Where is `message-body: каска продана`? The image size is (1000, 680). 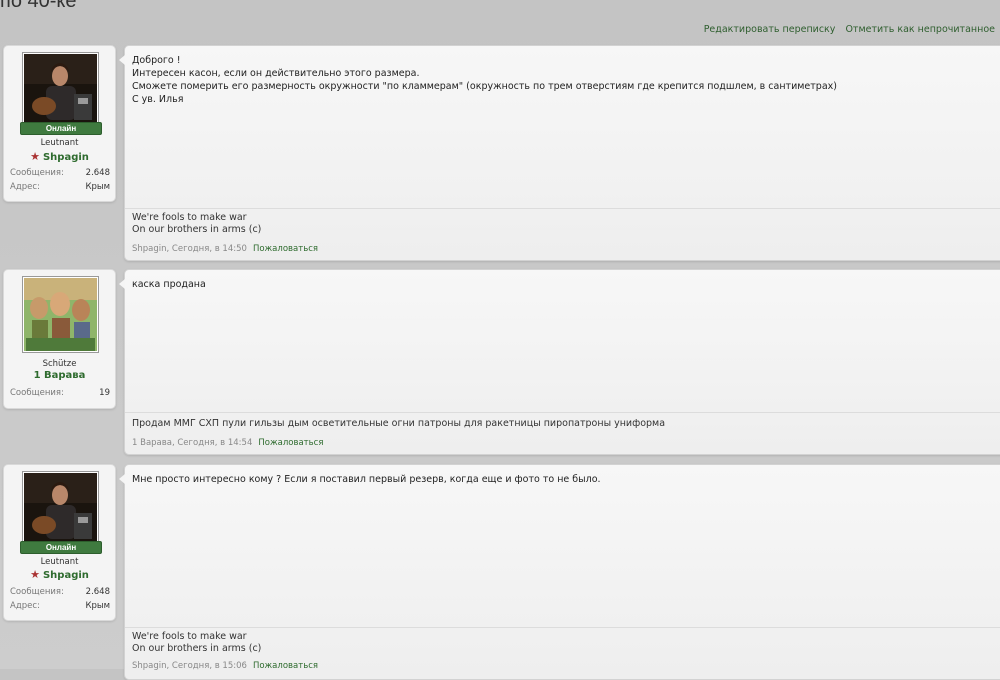 message-body: каска продана is located at coordinates (169, 284).